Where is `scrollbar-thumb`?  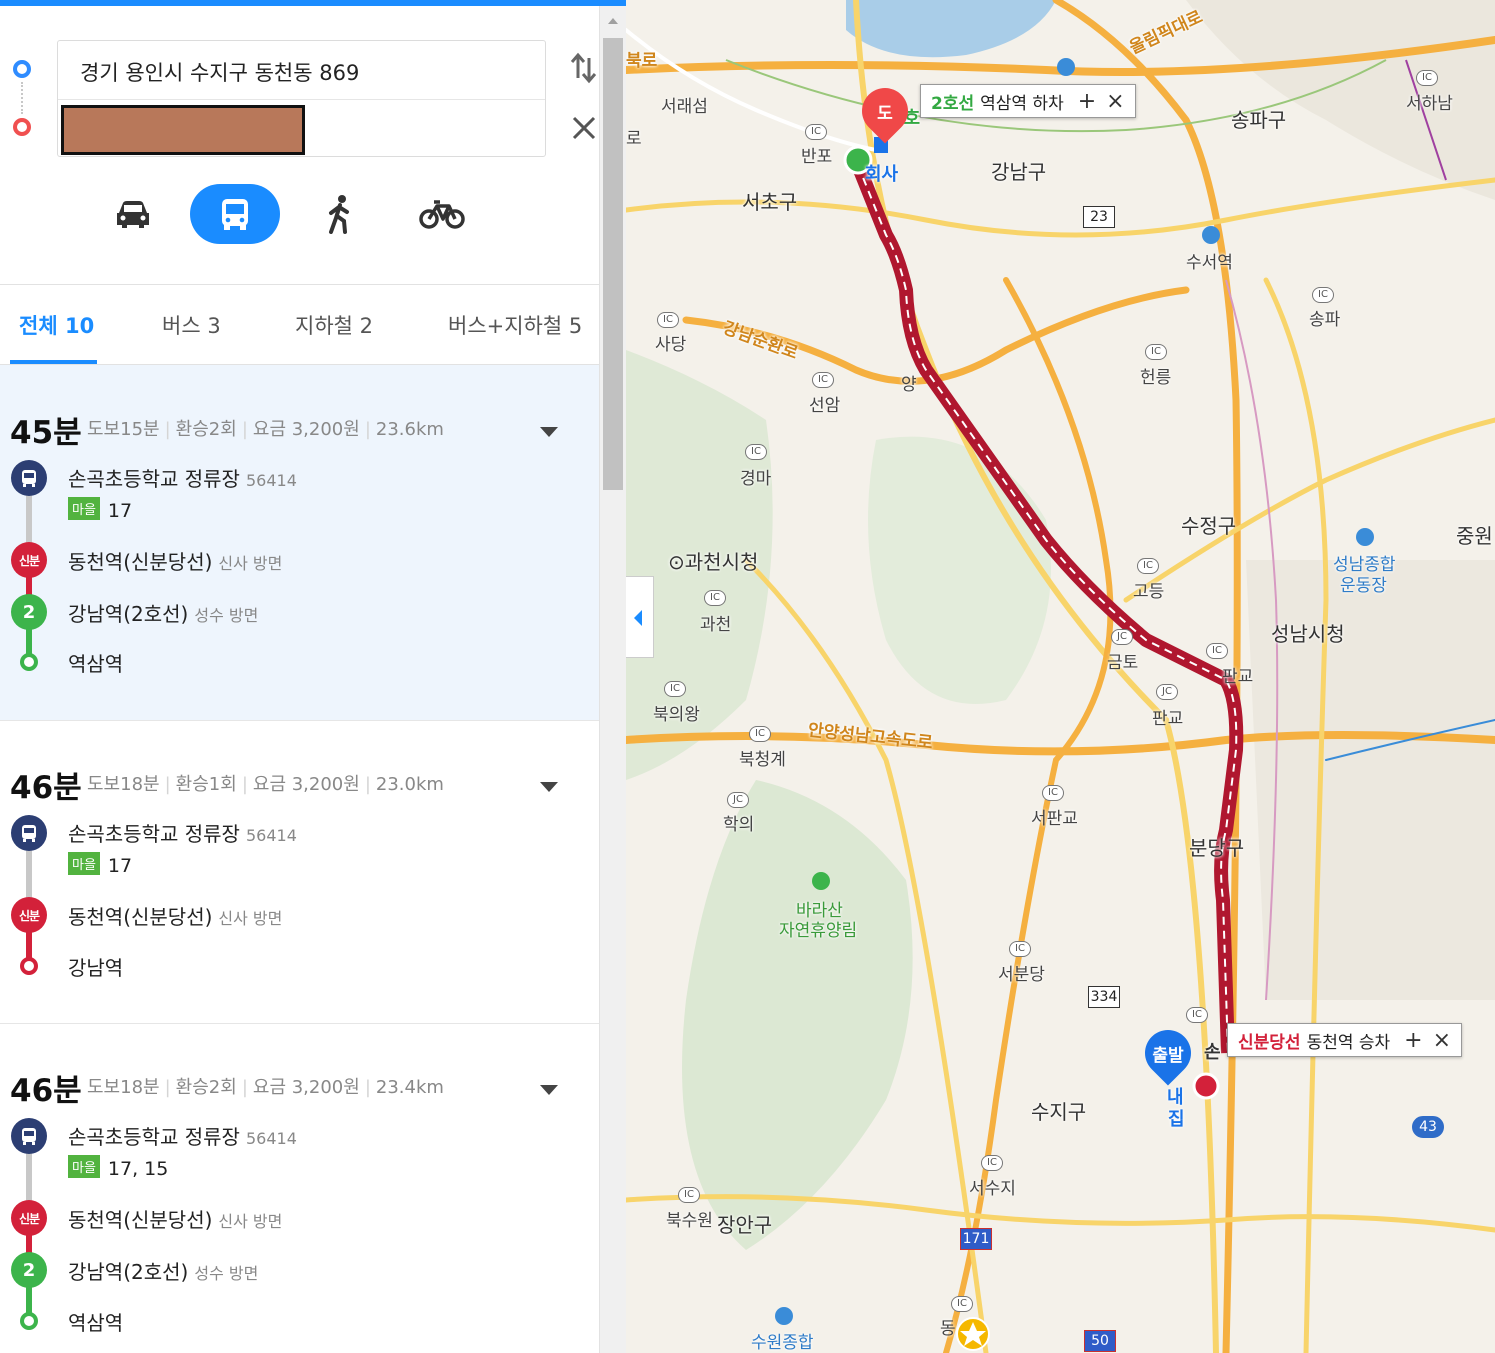 scrollbar-thumb is located at coordinates (613, 264).